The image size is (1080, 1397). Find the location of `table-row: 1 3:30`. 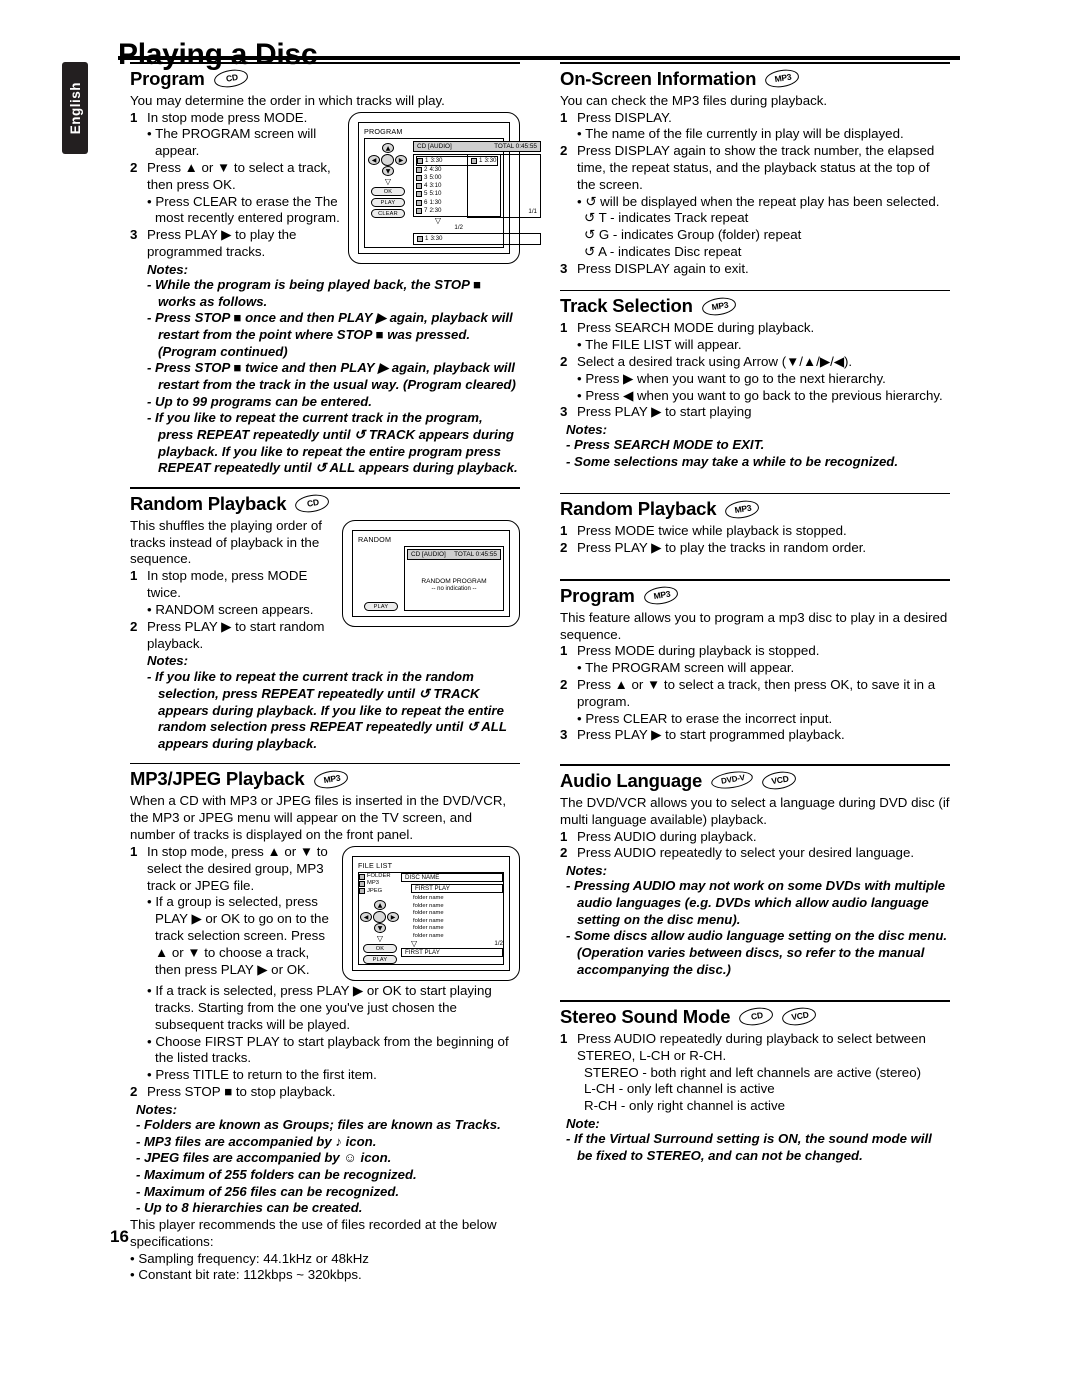

table-row: 1 3:30 is located at coordinates (477, 239).